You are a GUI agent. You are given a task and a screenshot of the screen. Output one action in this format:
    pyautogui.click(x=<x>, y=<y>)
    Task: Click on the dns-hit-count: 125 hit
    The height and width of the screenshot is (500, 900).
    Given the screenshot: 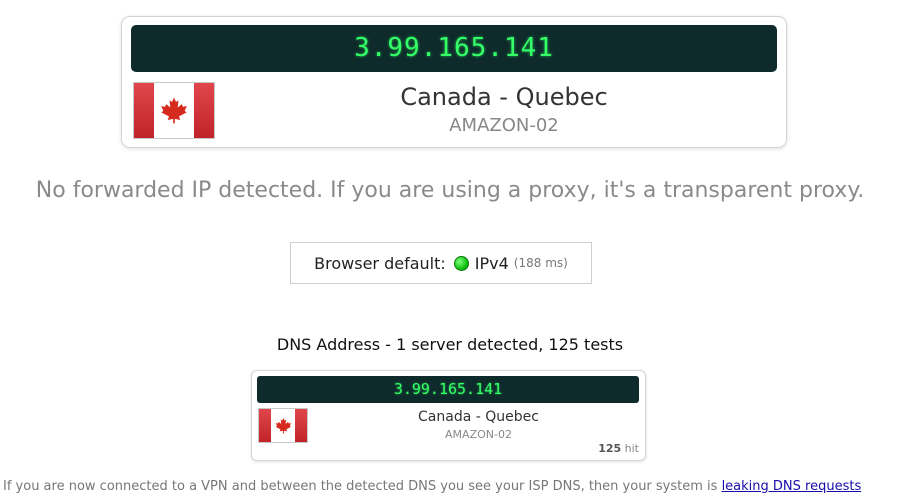 What is the action you would take?
    pyautogui.click(x=618, y=448)
    